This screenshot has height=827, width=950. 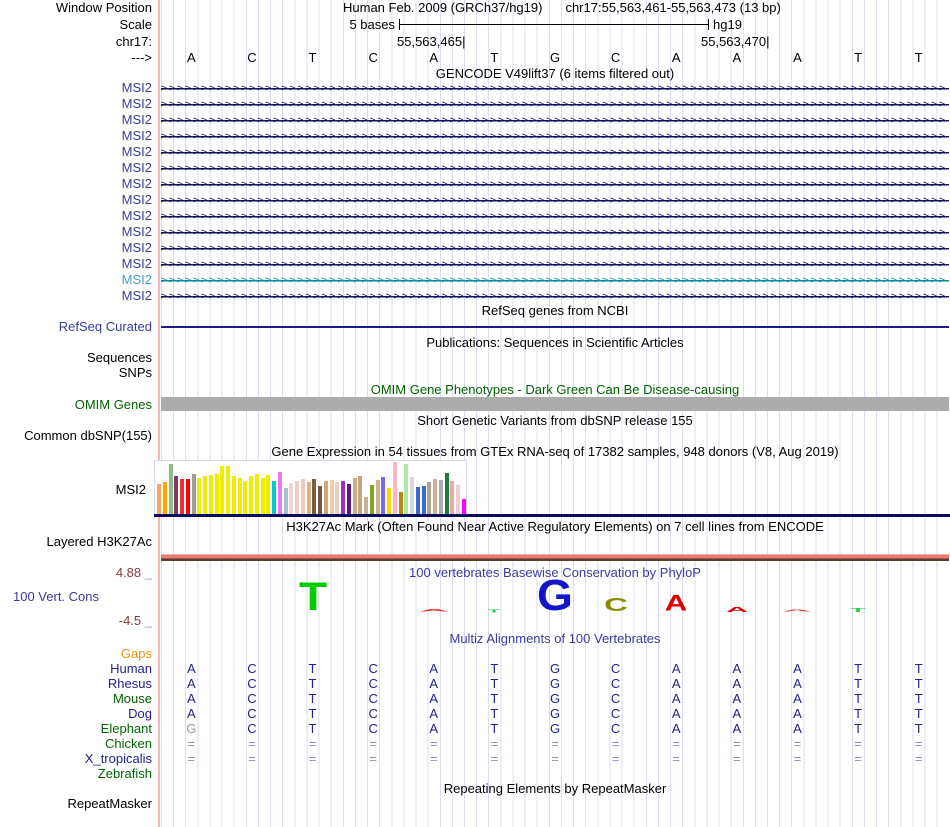 What do you see at coordinates (737, 728) in the screenshot?
I see `alignment-letter: A` at bounding box center [737, 728].